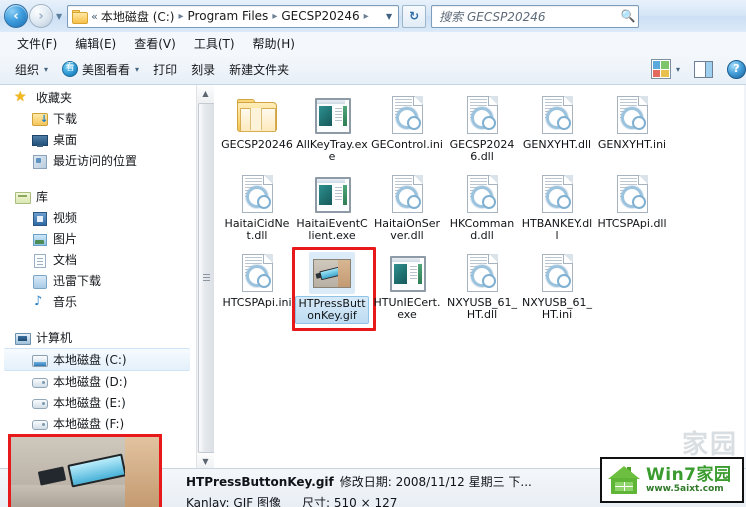 Image resolution: width=746 pixels, height=507 pixels. Describe the element at coordinates (39, 403) in the screenshot. I see `drive-icon` at that location.